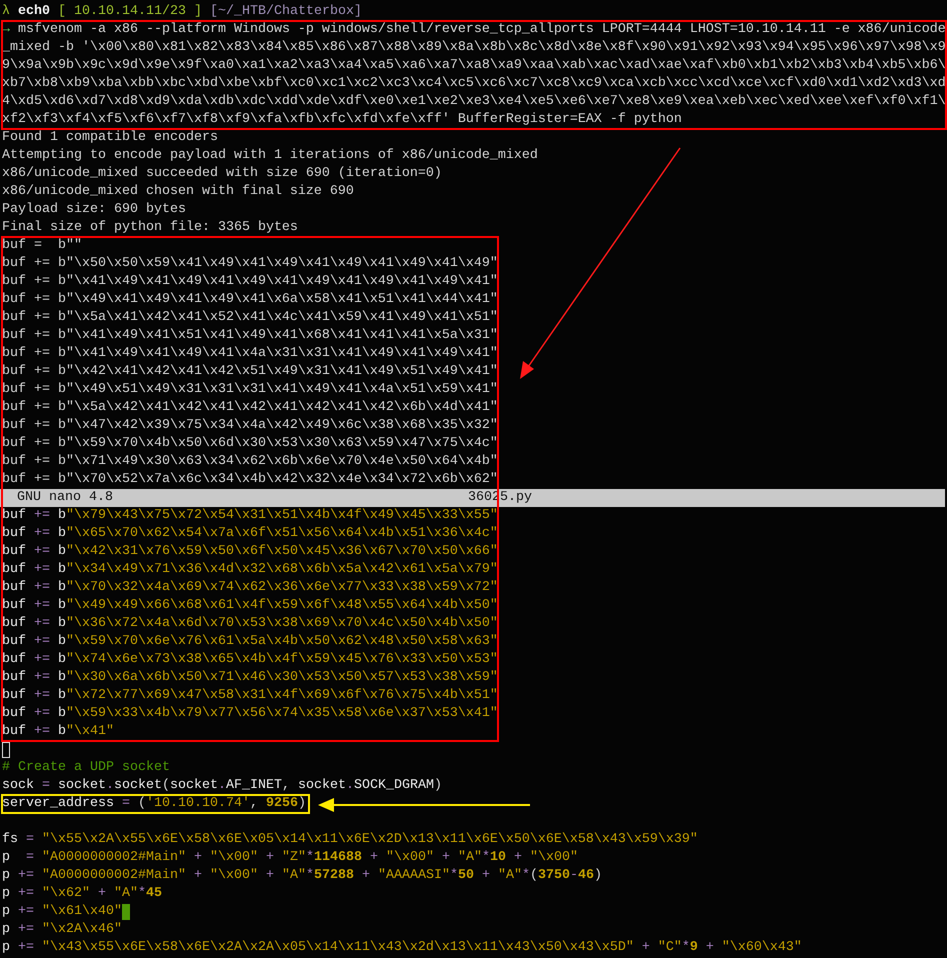  I want to click on code-line: fs = "\x55\x2A\x55\x6E\x58\x6E\x05\x14\x11\x6E\x2D\x13\x11\x6E\x50\x6E\x58\x43\x59\x39", so click(350, 840).